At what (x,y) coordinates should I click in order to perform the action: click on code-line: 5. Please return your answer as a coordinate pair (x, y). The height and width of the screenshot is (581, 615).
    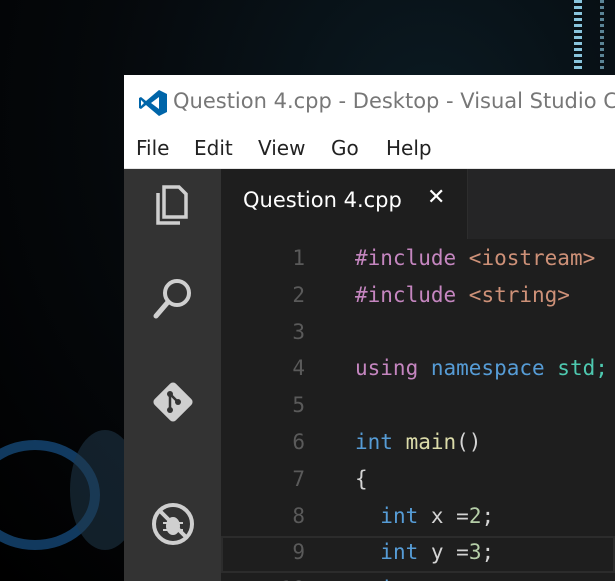
    Looking at the image, I should click on (418, 407).